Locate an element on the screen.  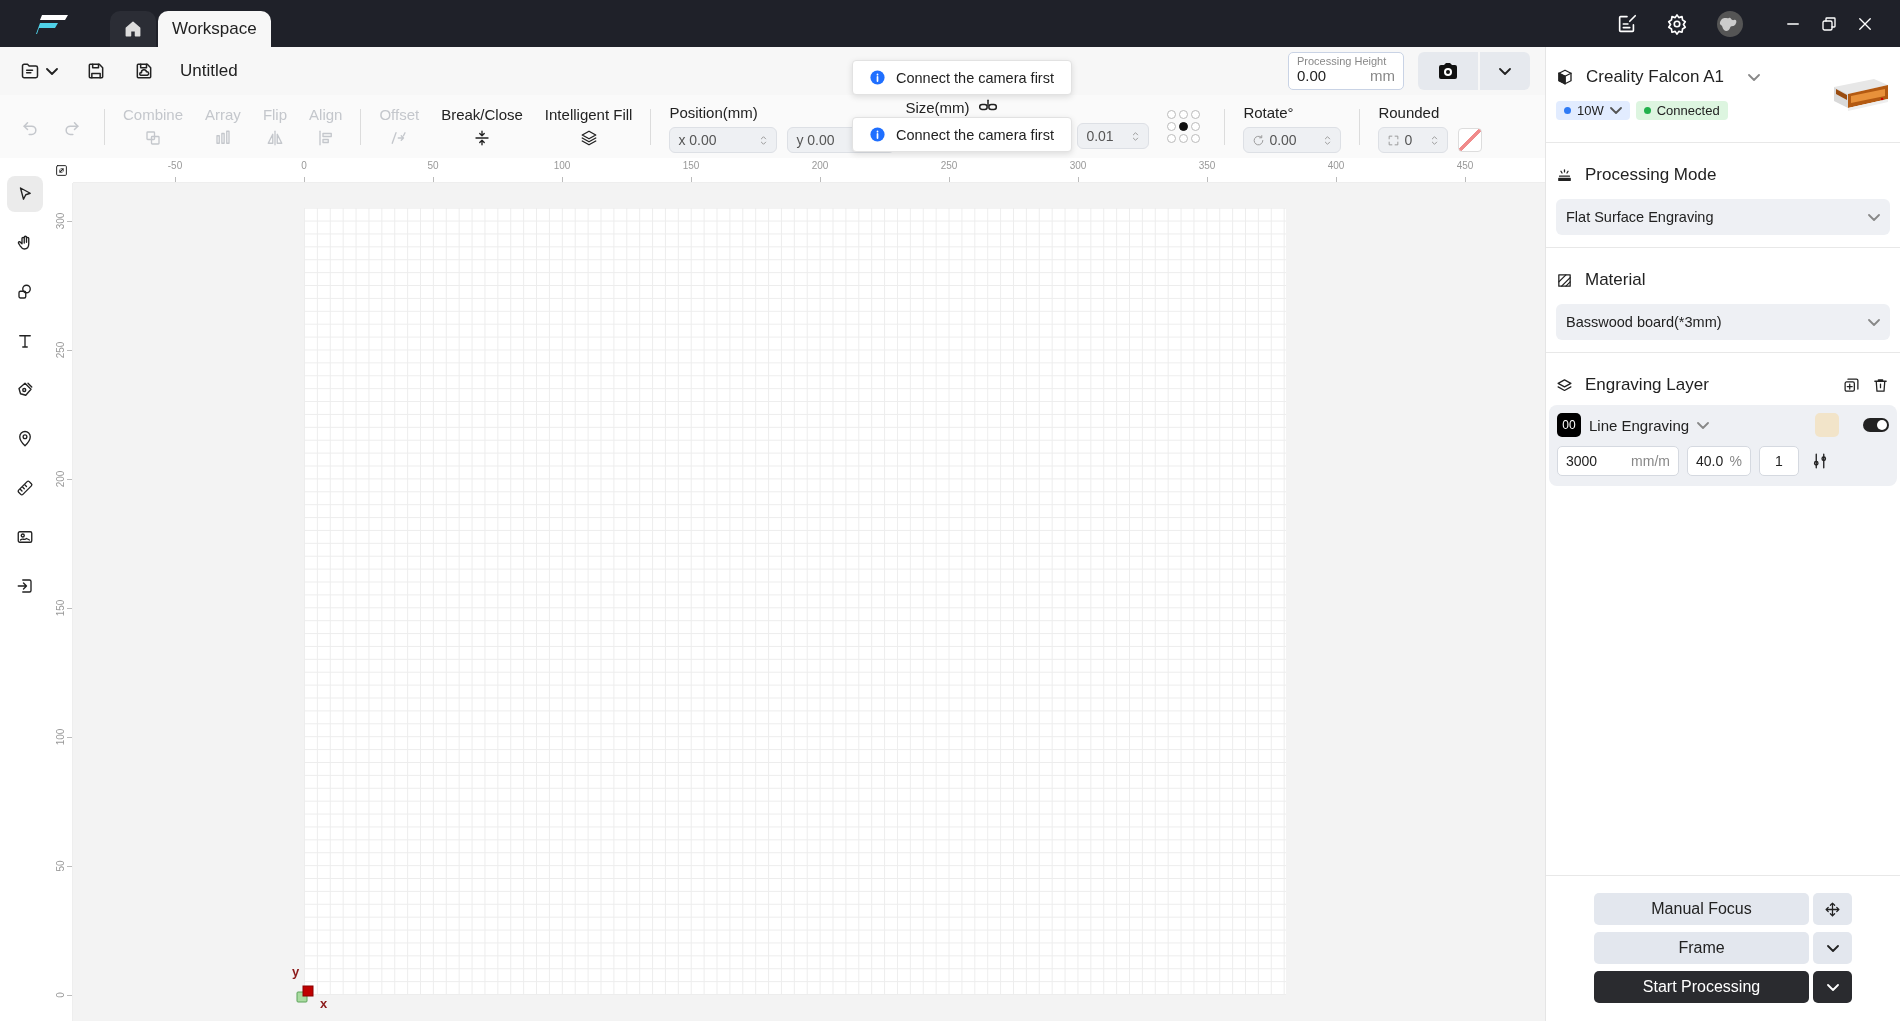
select-tool-button is located at coordinates (25, 194).